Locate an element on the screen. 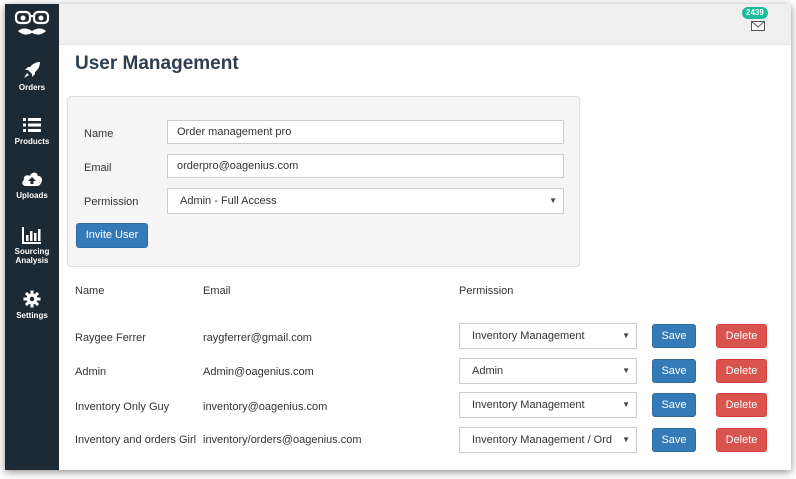 The height and width of the screenshot is (479, 796). sidebar-item-products: Products is located at coordinates (32, 131).